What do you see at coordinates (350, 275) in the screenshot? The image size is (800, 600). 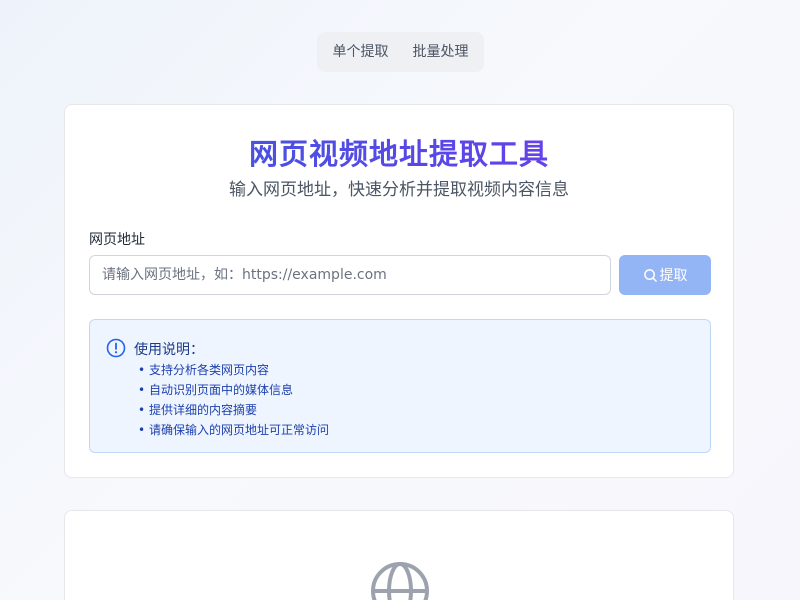 I see `url-input` at bounding box center [350, 275].